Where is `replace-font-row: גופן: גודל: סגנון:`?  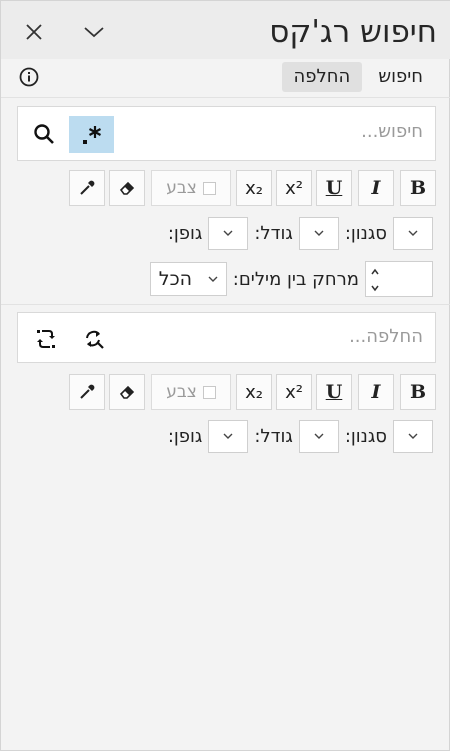
replace-font-row: גופן: גודל: סגנון: is located at coordinates (300, 436).